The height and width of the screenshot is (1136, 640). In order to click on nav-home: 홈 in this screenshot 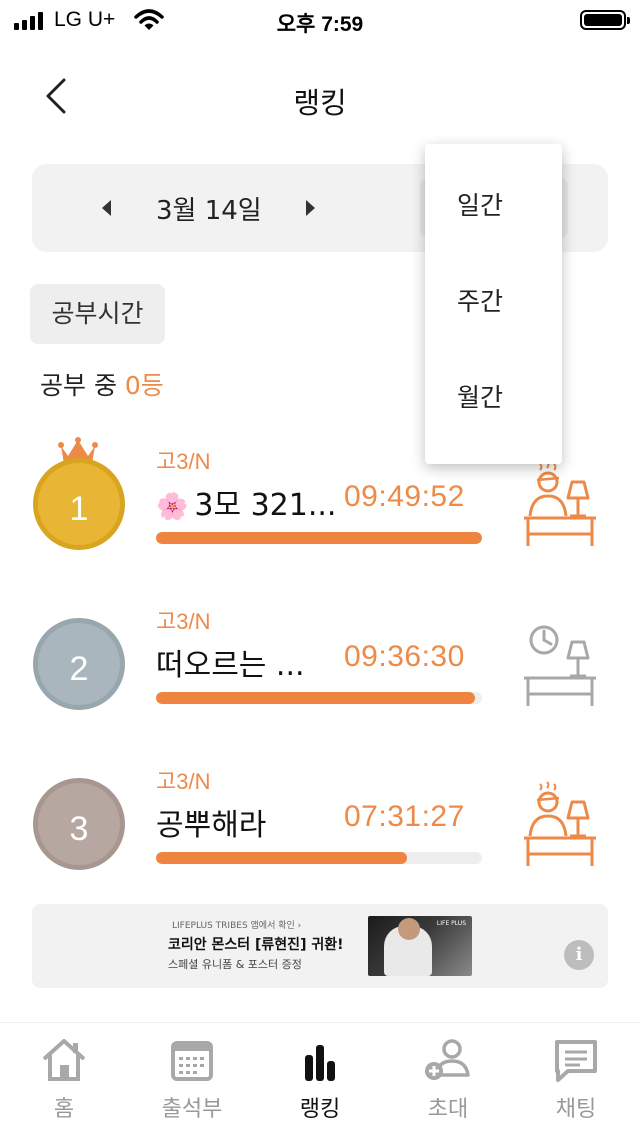, I will do `click(64, 1082)`.